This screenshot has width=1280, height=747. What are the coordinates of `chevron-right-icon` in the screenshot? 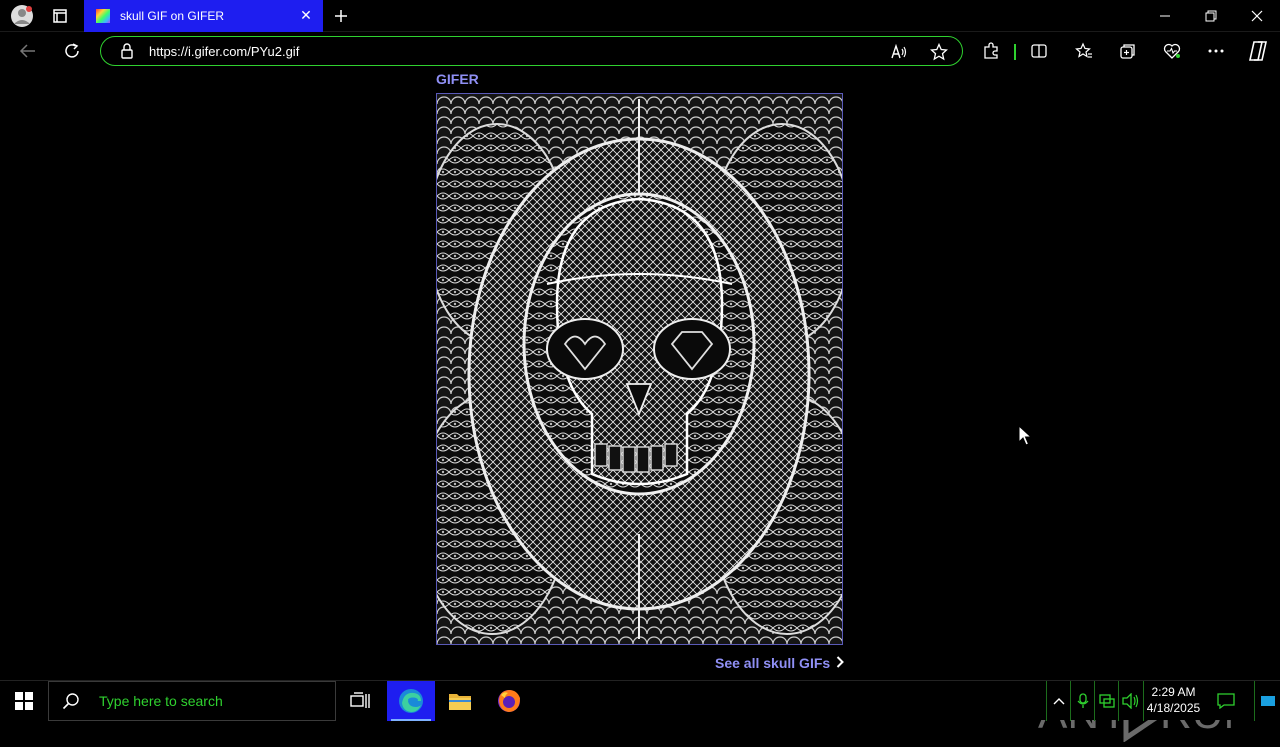 It's located at (840, 663).